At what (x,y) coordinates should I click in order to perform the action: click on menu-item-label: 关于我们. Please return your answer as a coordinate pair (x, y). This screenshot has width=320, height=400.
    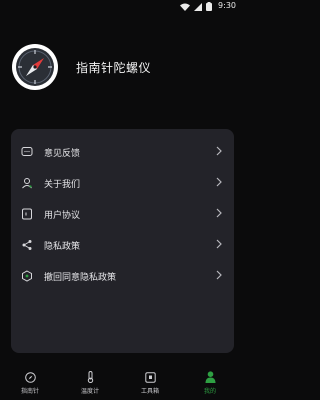
    Looking at the image, I should click on (62, 184).